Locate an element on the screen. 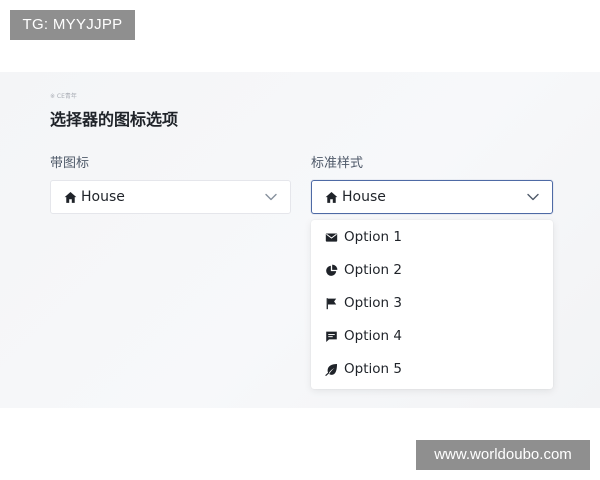  watermark-top-left: TG: MYYJJPP is located at coordinates (72, 25).